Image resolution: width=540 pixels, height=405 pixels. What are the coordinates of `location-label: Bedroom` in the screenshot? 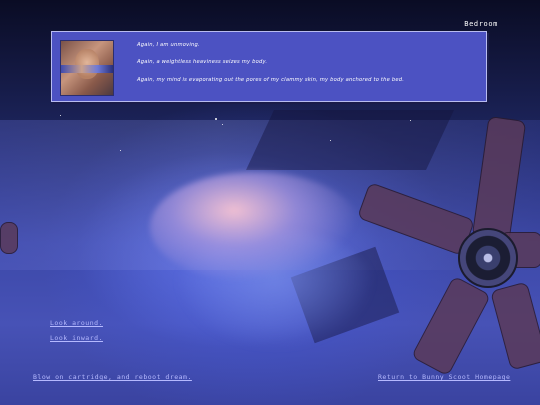 It's located at (481, 24).